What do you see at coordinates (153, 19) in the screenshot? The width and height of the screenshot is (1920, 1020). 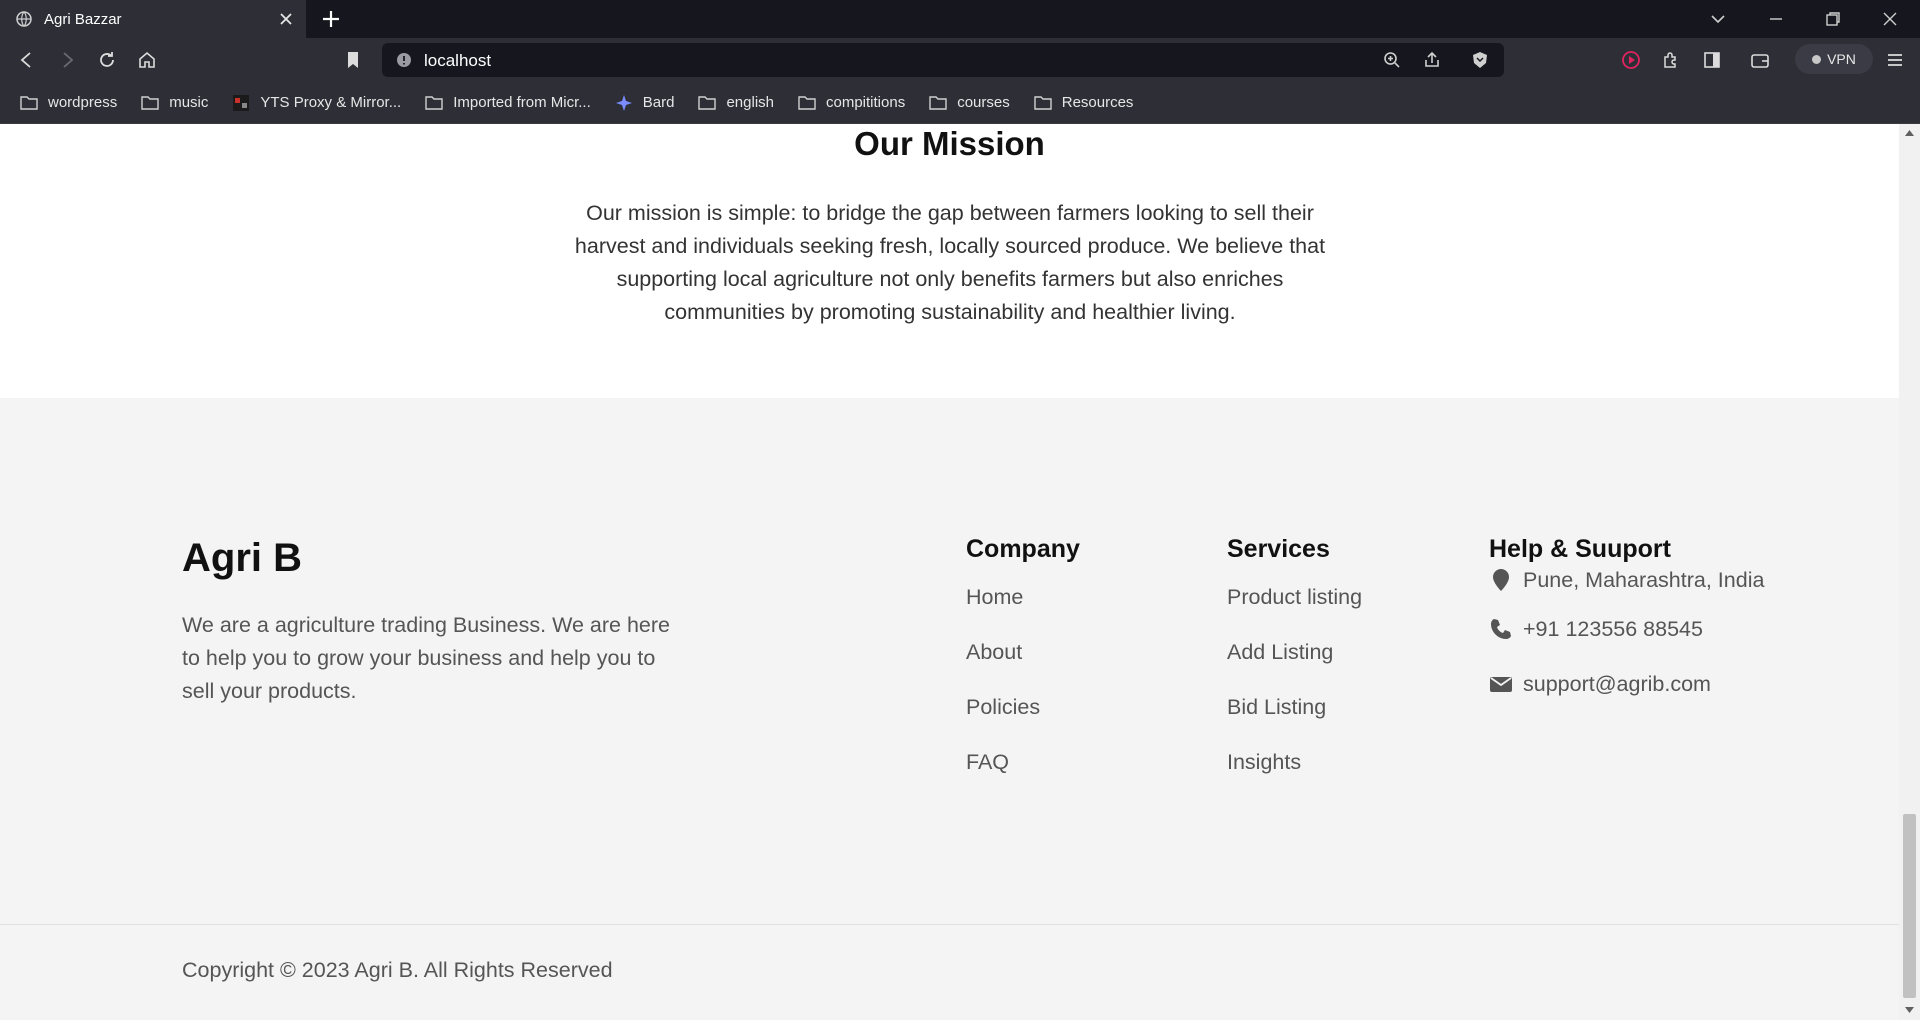 I see `browser-tab: Agri Bazzar` at bounding box center [153, 19].